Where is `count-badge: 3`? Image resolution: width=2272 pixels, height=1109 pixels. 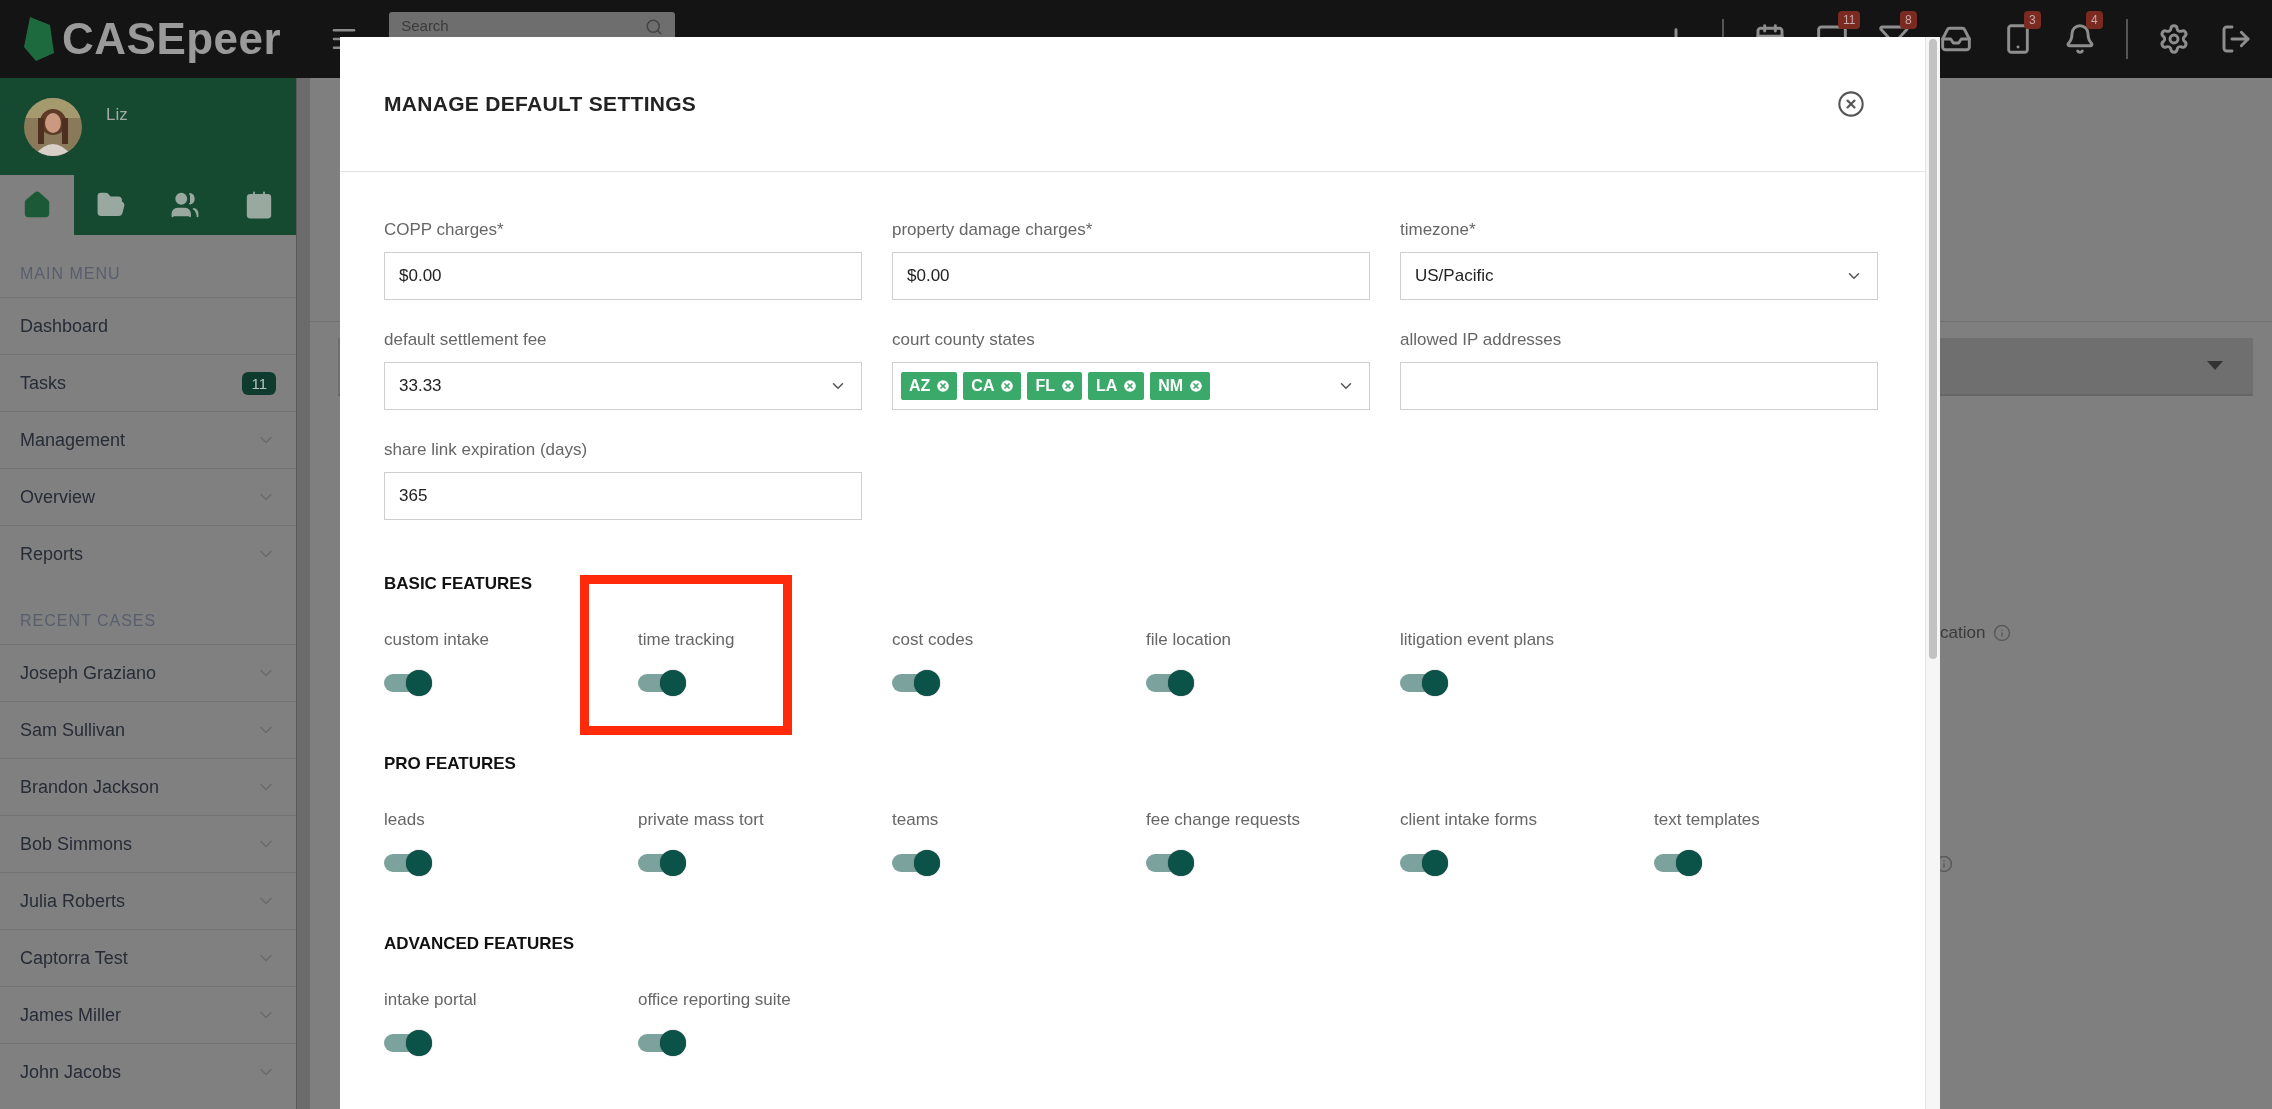
count-badge: 3 is located at coordinates (2032, 20).